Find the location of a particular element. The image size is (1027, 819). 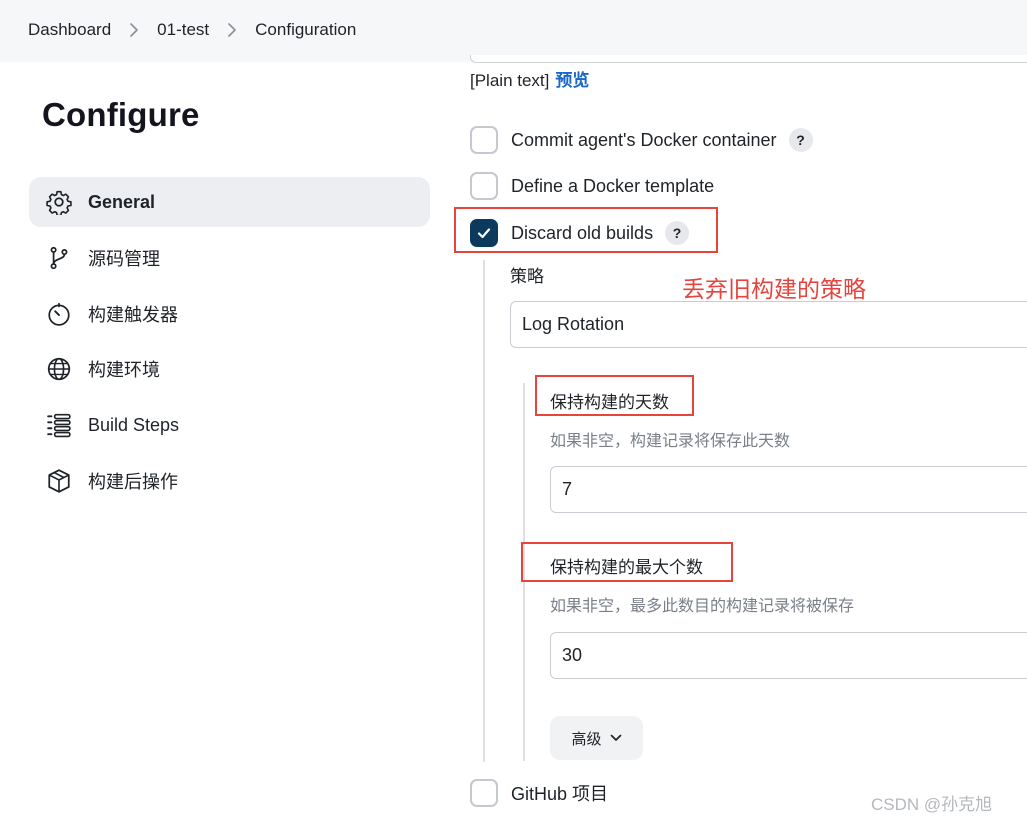

sidebar-item-triggers: 构建触发器 is located at coordinates (229, 314).